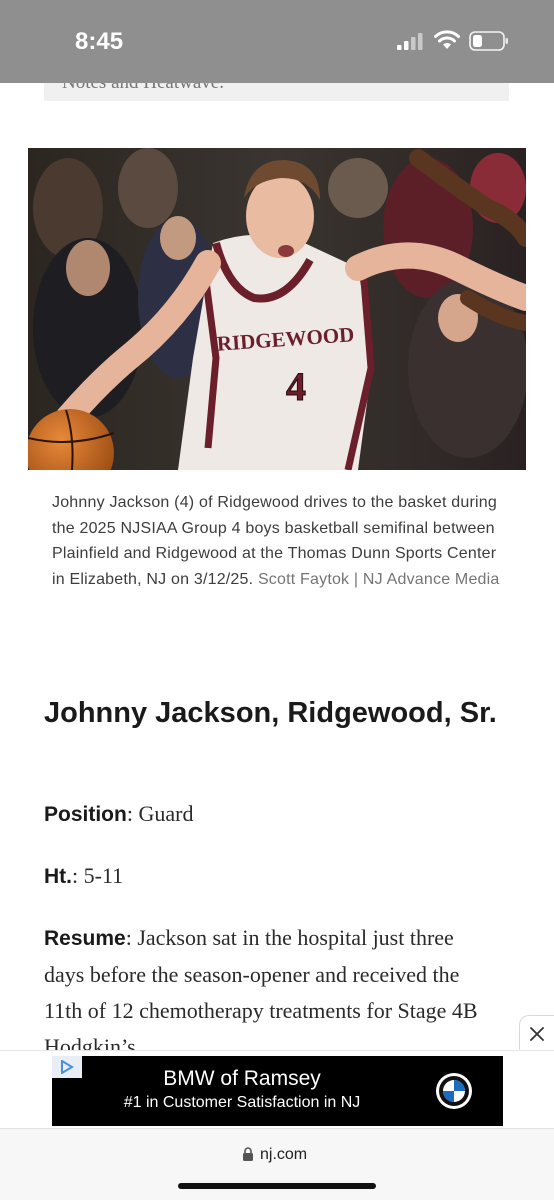 The height and width of the screenshot is (1200, 554). Describe the element at coordinates (488, 41) in the screenshot. I see `battery-icon` at that location.